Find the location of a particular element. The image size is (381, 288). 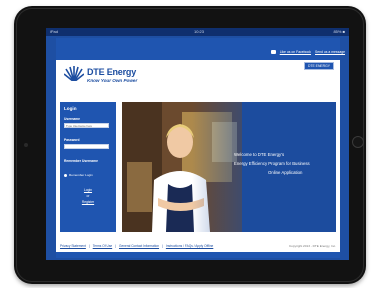

remember-login-radio is located at coordinates (65, 175).